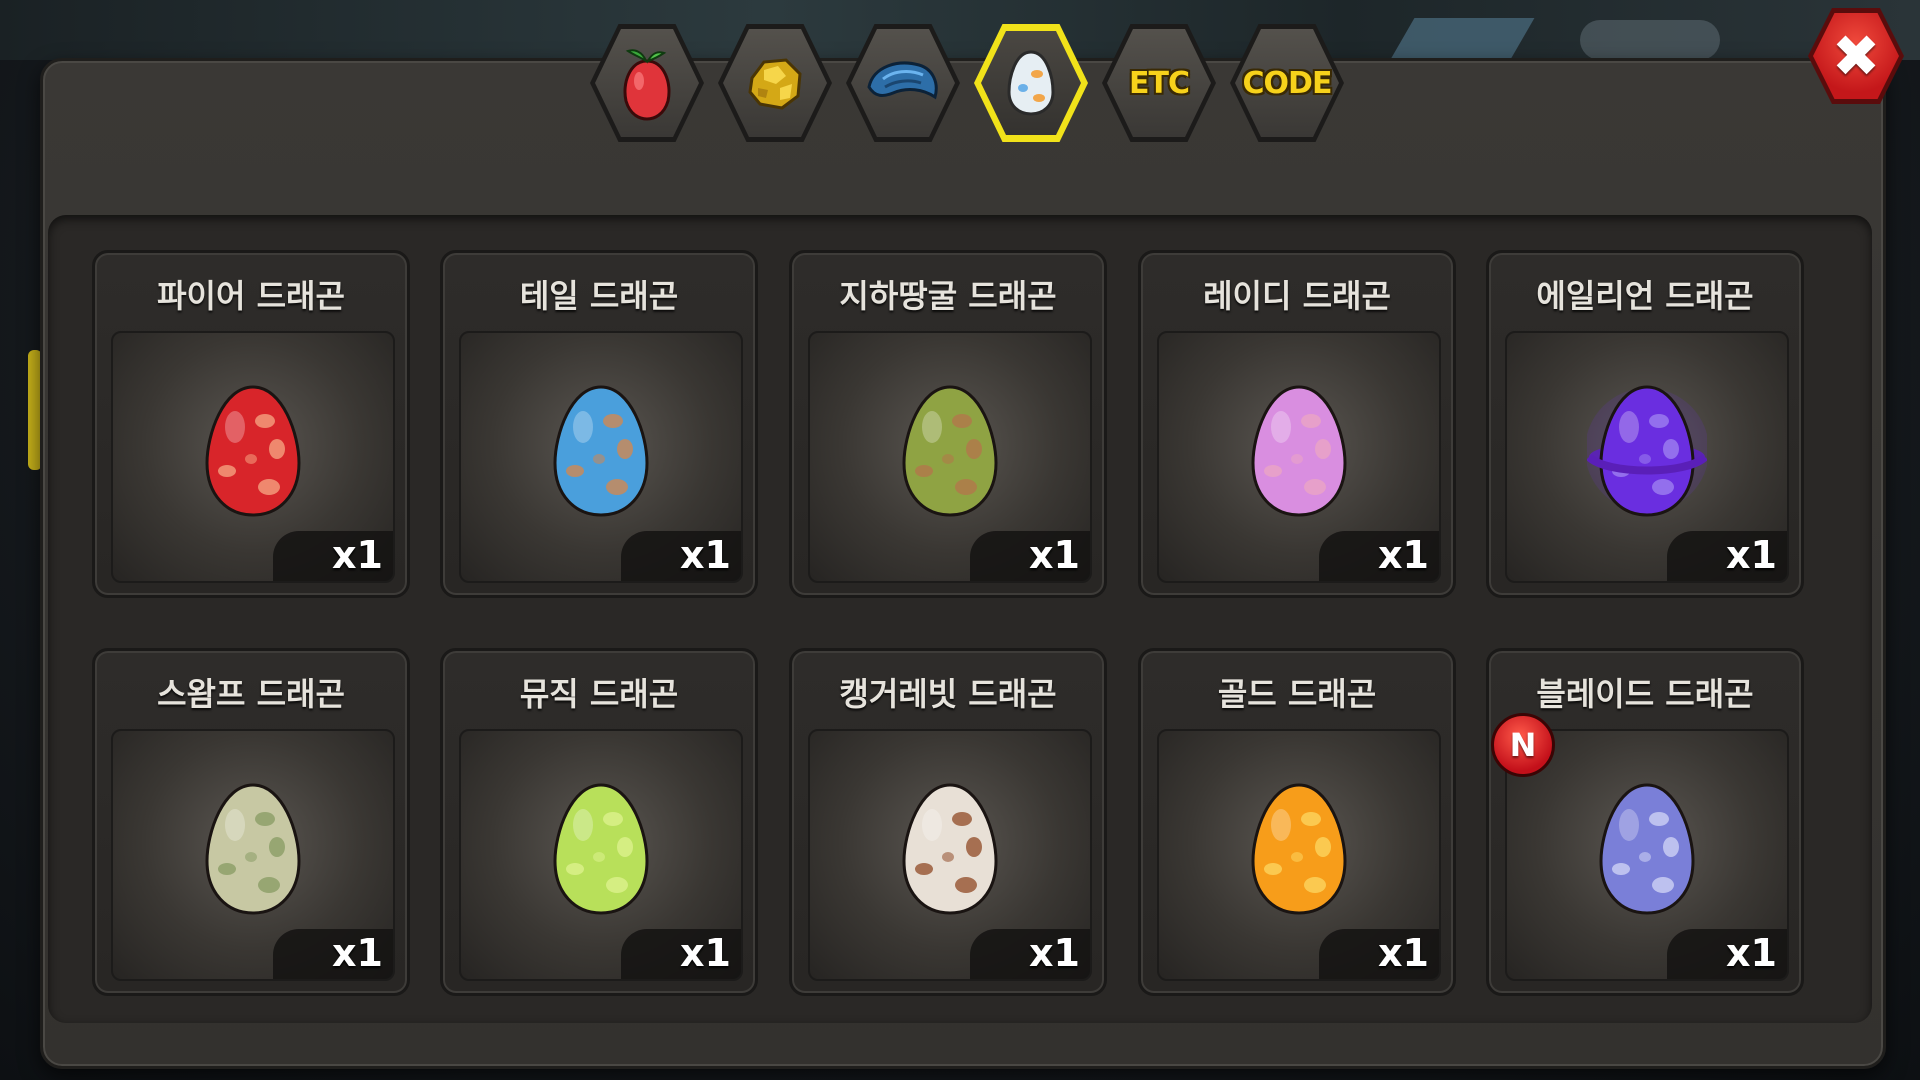 The height and width of the screenshot is (1080, 1920). I want to click on item-name: 뮤직 드래곤, so click(599, 694).